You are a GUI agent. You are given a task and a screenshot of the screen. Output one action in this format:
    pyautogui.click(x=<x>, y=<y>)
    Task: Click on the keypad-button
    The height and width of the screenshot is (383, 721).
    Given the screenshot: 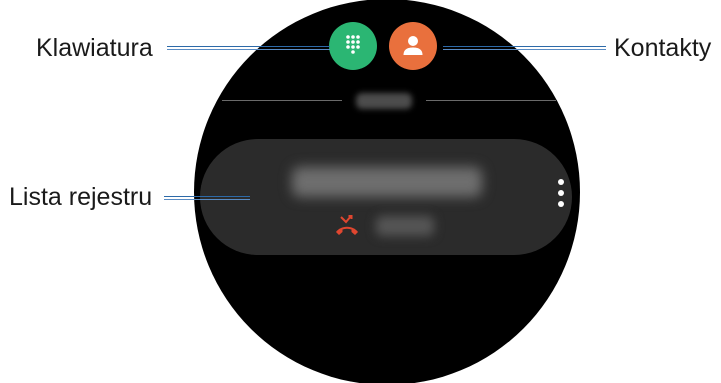 What is the action you would take?
    pyautogui.click(x=353, y=46)
    